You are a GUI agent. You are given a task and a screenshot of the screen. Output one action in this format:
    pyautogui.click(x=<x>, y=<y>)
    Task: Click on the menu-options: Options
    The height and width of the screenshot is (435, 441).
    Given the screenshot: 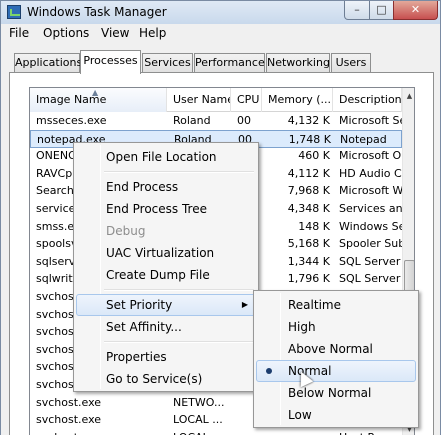 What is the action you would take?
    pyautogui.click(x=66, y=33)
    